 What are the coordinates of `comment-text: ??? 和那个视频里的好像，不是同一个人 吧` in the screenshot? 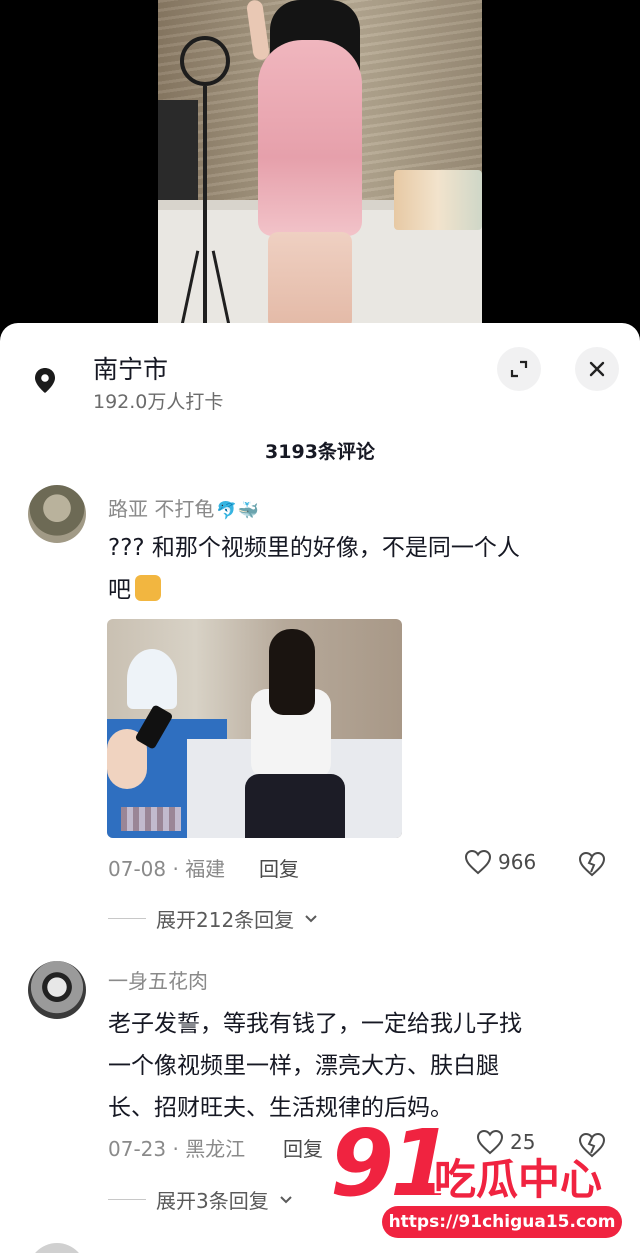 It's located at (314, 569).